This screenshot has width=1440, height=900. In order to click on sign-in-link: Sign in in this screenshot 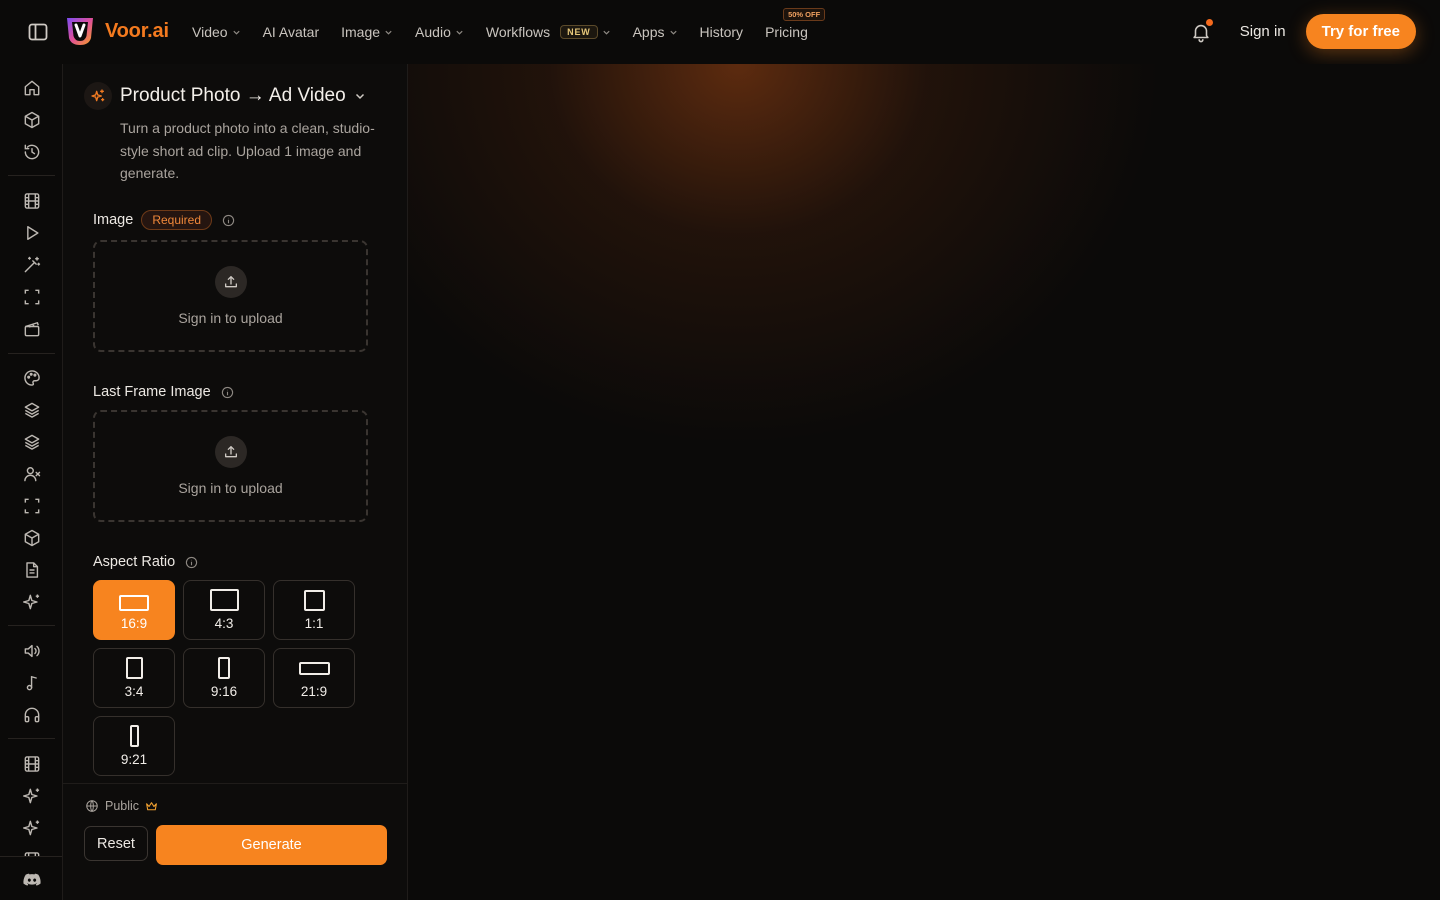, I will do `click(1263, 31)`.